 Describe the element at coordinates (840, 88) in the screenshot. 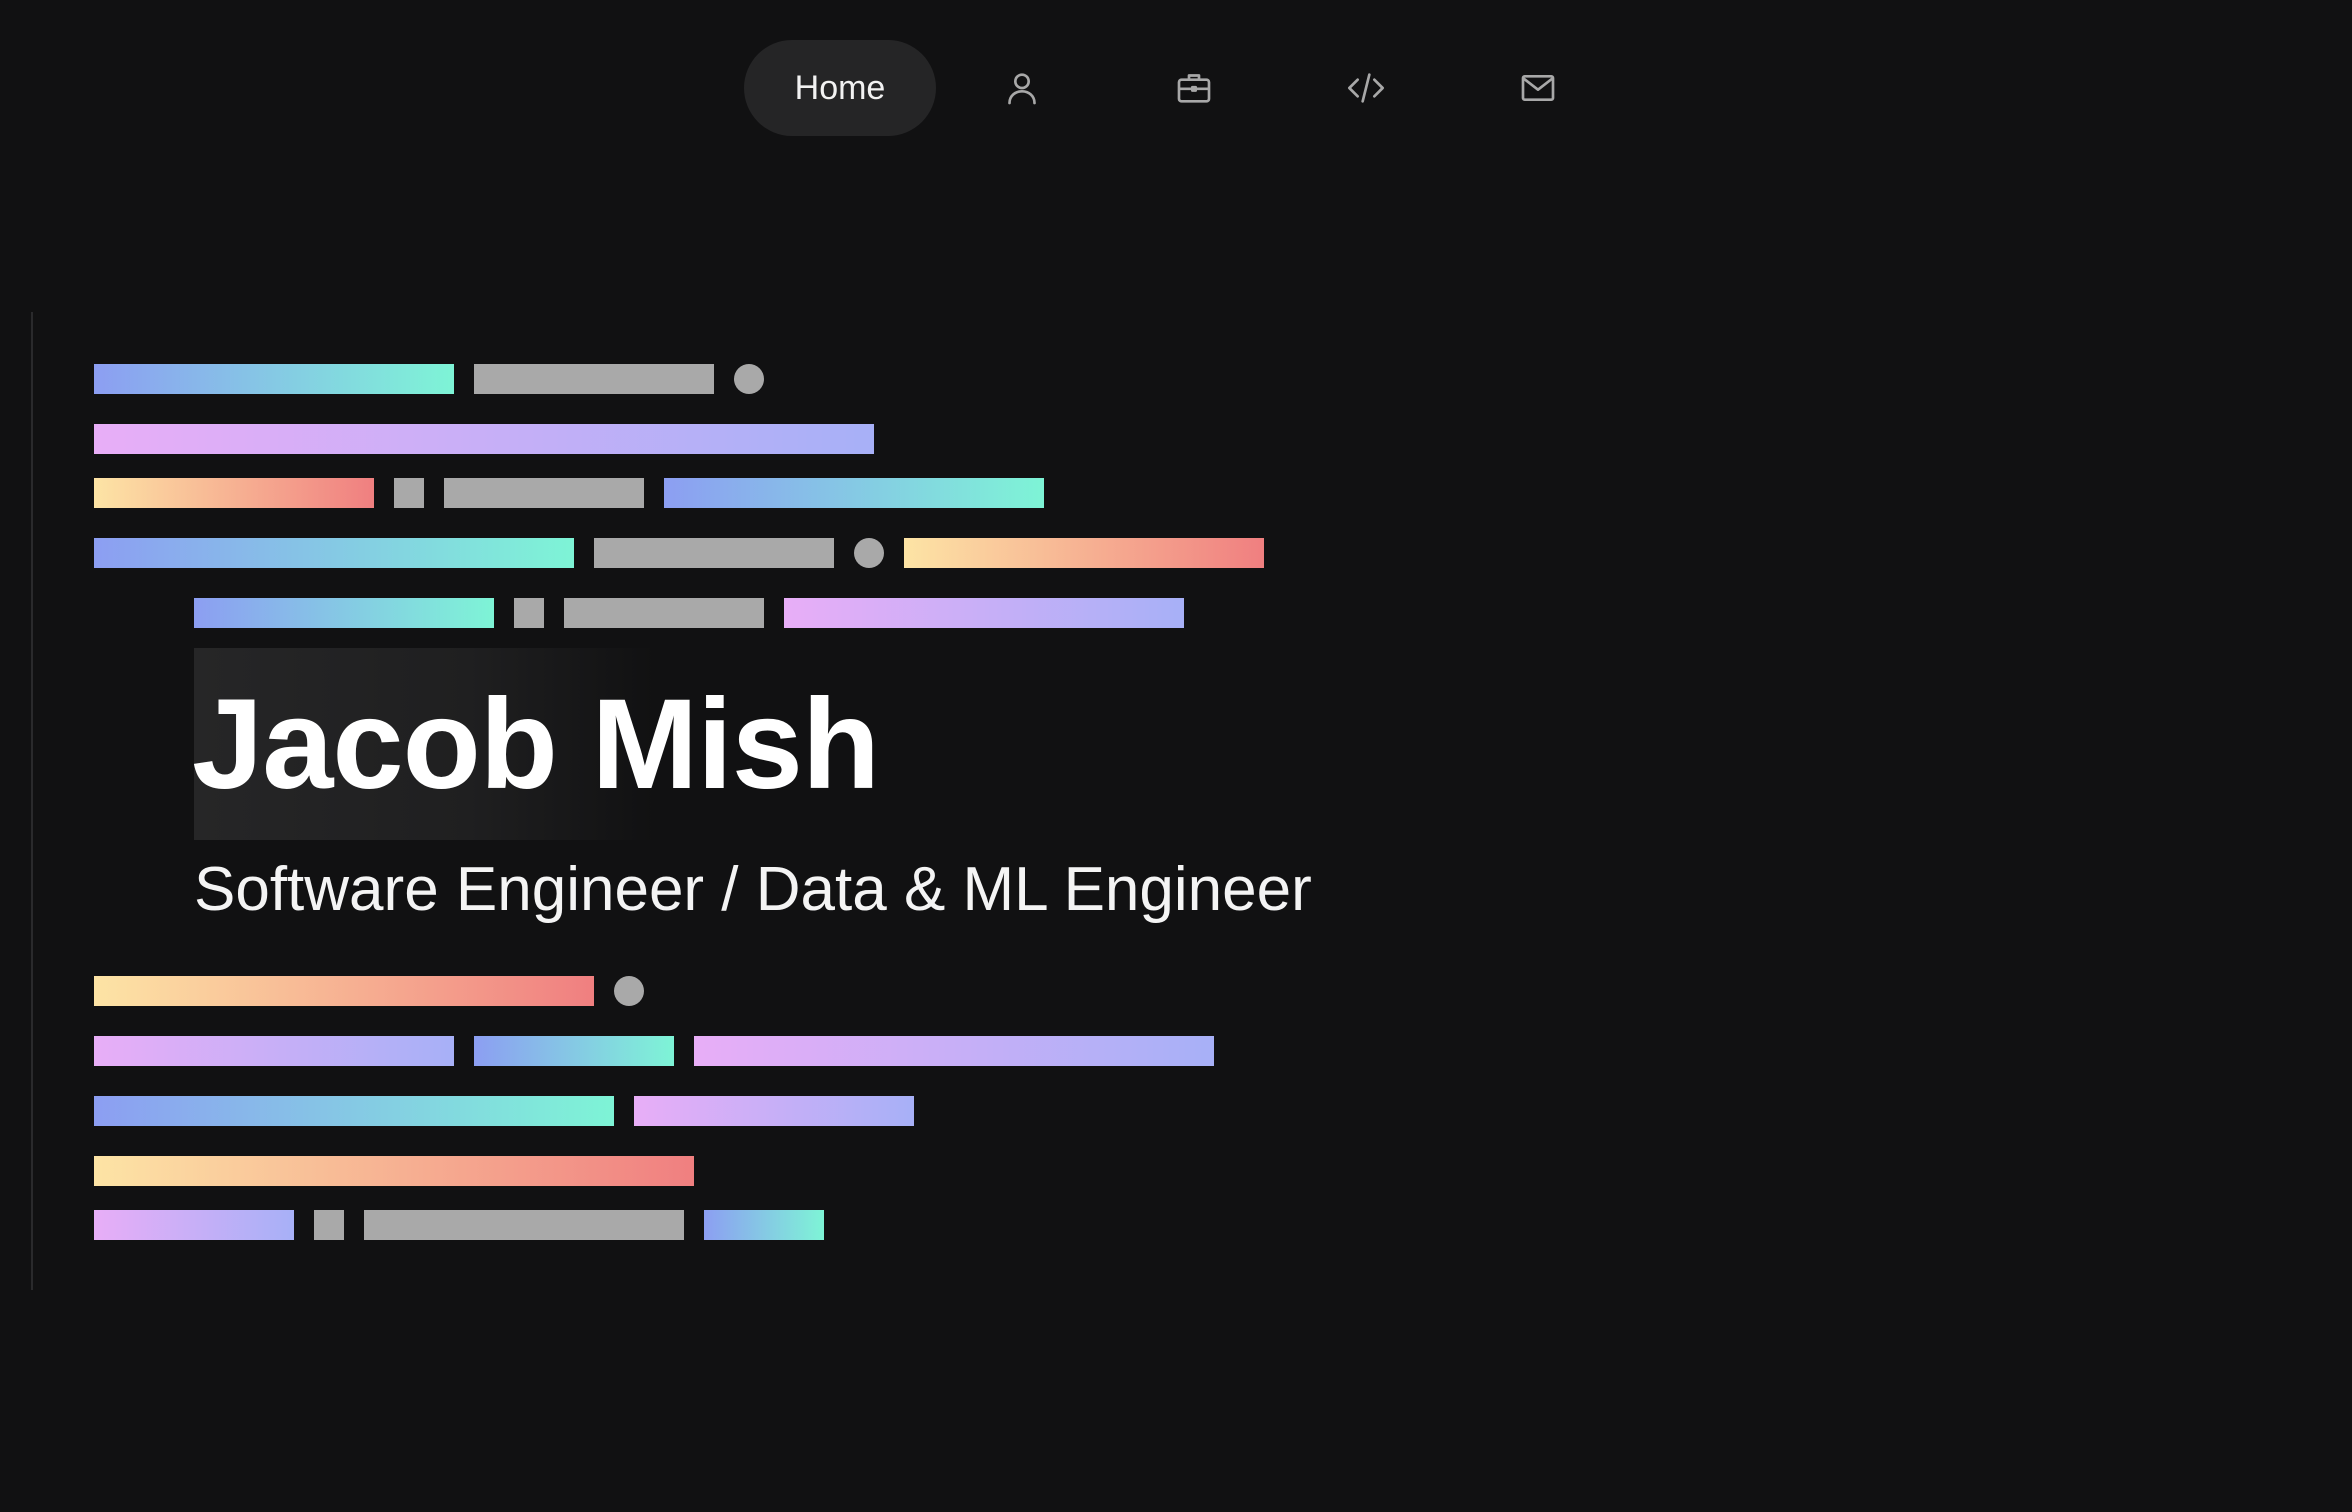

I see `nav-home-button: Home` at that location.